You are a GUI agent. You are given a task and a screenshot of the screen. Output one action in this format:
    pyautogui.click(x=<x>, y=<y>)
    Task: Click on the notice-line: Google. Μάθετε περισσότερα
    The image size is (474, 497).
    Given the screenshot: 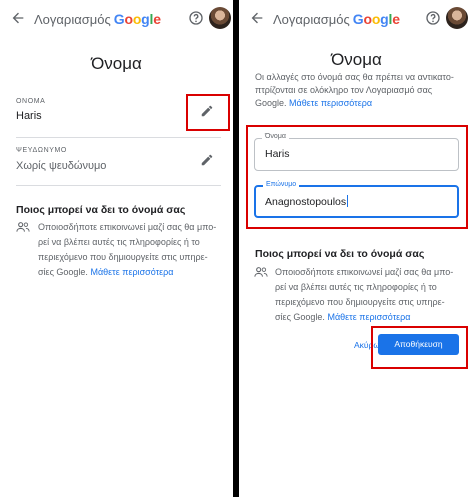 What is the action you would take?
    pyautogui.click(x=358, y=103)
    